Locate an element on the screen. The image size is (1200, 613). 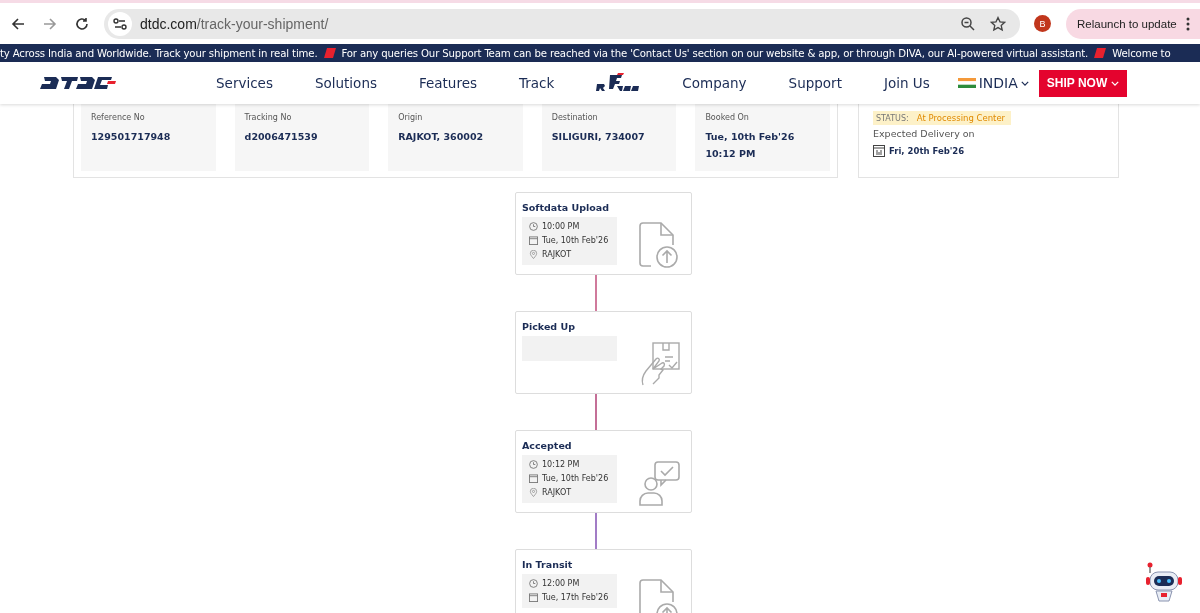
detail-value: d2006471539 is located at coordinates (281, 137).